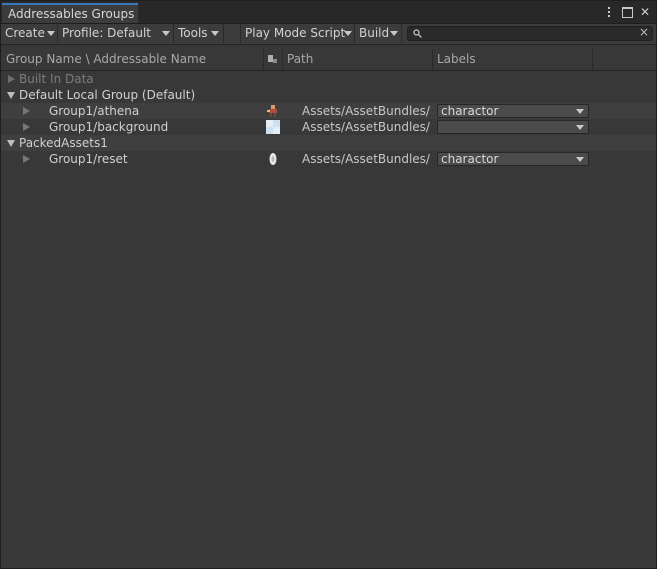  I want to click on tab-addressables-groups: Addressables Groups, so click(70, 13).